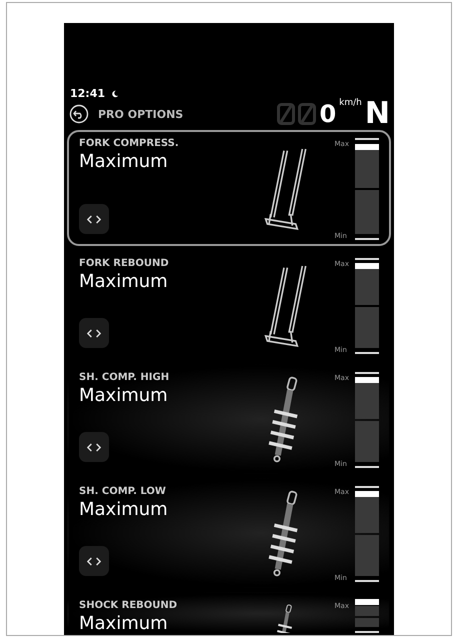 The width and height of the screenshot is (458, 639). Describe the element at coordinates (129, 143) in the screenshot. I see `setting-label: FORK COMPRESS.` at that location.